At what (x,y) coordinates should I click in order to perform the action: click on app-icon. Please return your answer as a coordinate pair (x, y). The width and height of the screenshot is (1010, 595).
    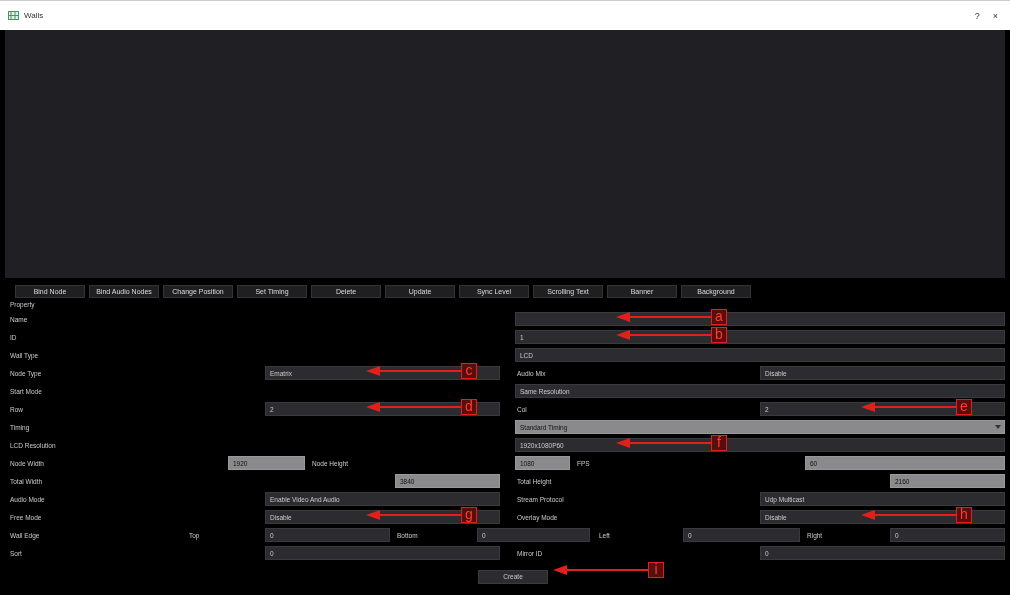
    Looking at the image, I should click on (13, 15).